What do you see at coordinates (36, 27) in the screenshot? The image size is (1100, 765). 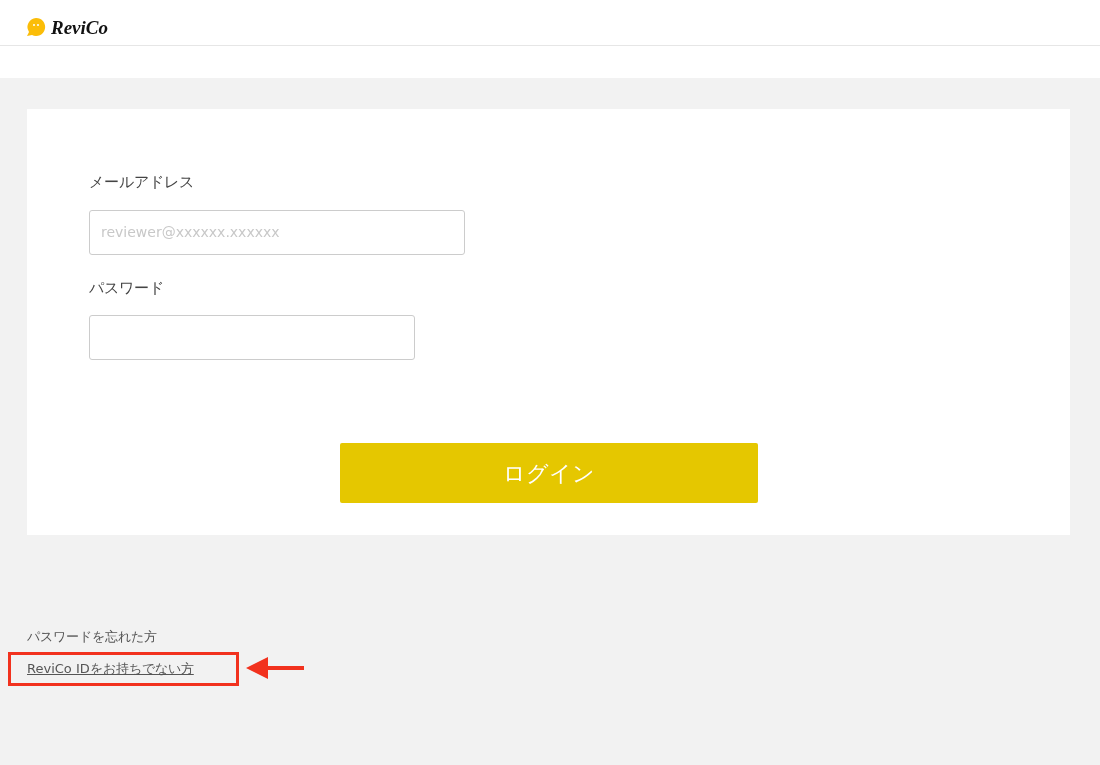 I see `logo-icon` at bounding box center [36, 27].